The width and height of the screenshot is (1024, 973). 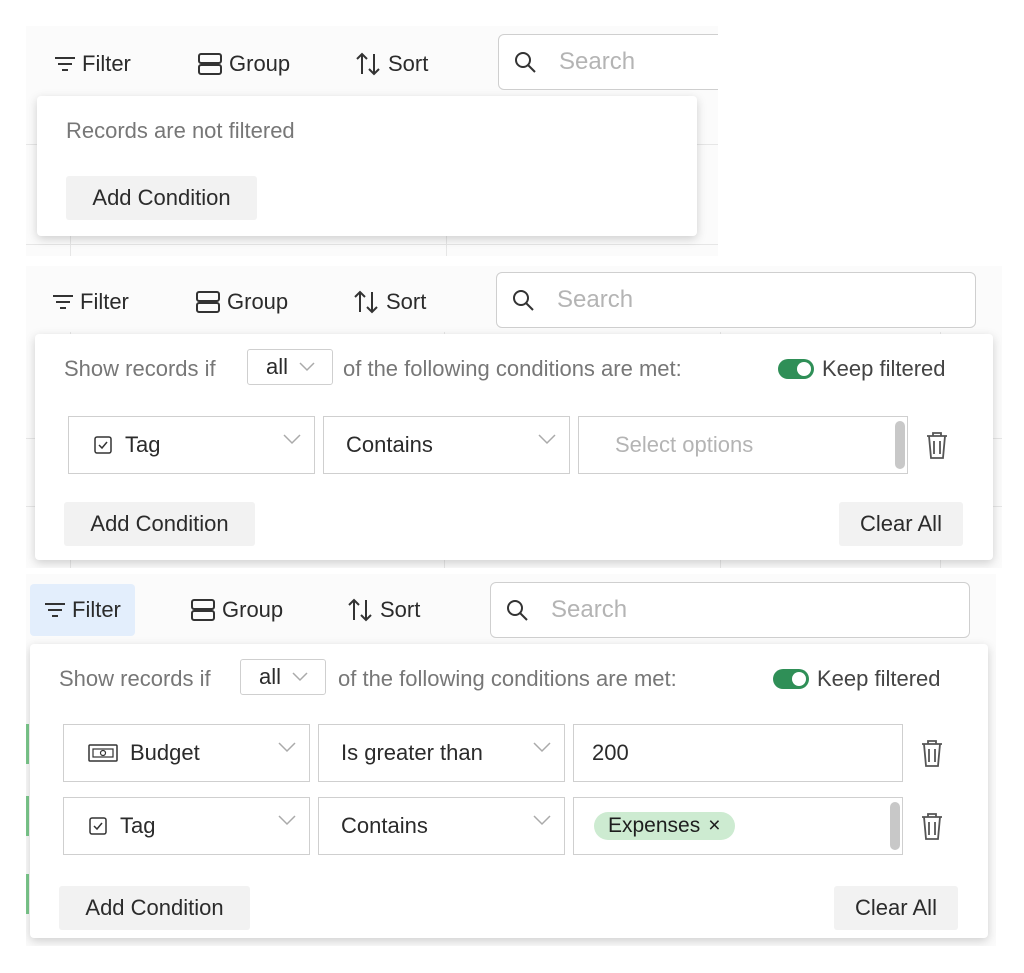 I want to click on keep-filtered-label: Keep filtered, so click(x=879, y=678).